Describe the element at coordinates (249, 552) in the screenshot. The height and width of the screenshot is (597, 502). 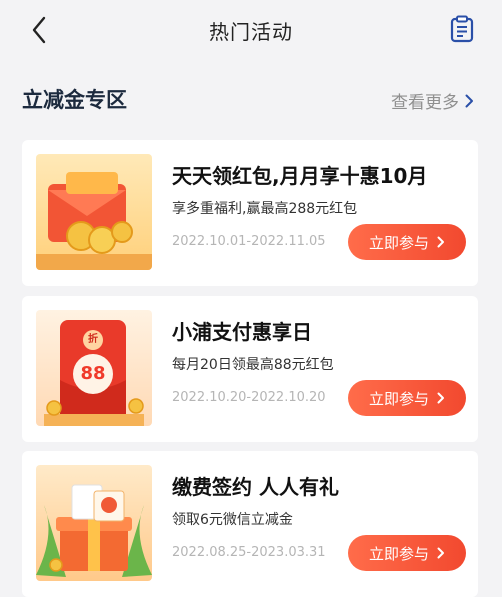
I see `activity-date: 2022.08.25-2023.03.31` at that location.